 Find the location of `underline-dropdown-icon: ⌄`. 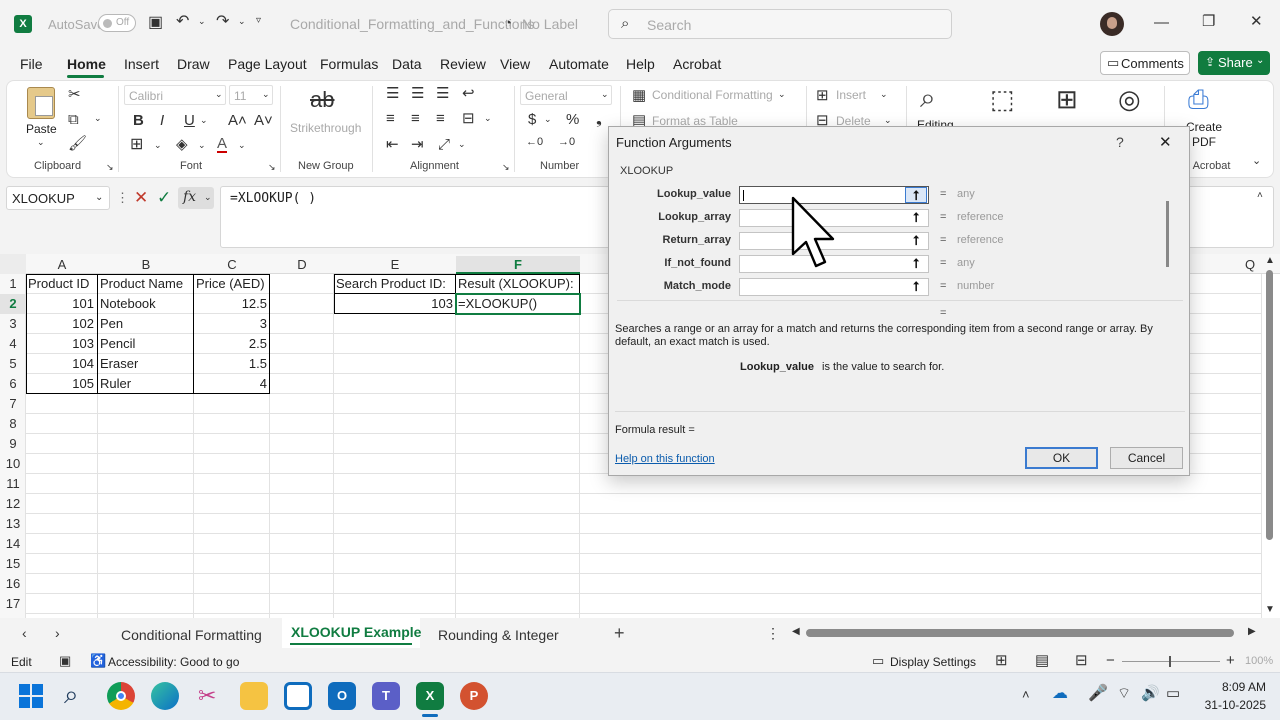

underline-dropdown-icon: ⌄ is located at coordinates (204, 120).